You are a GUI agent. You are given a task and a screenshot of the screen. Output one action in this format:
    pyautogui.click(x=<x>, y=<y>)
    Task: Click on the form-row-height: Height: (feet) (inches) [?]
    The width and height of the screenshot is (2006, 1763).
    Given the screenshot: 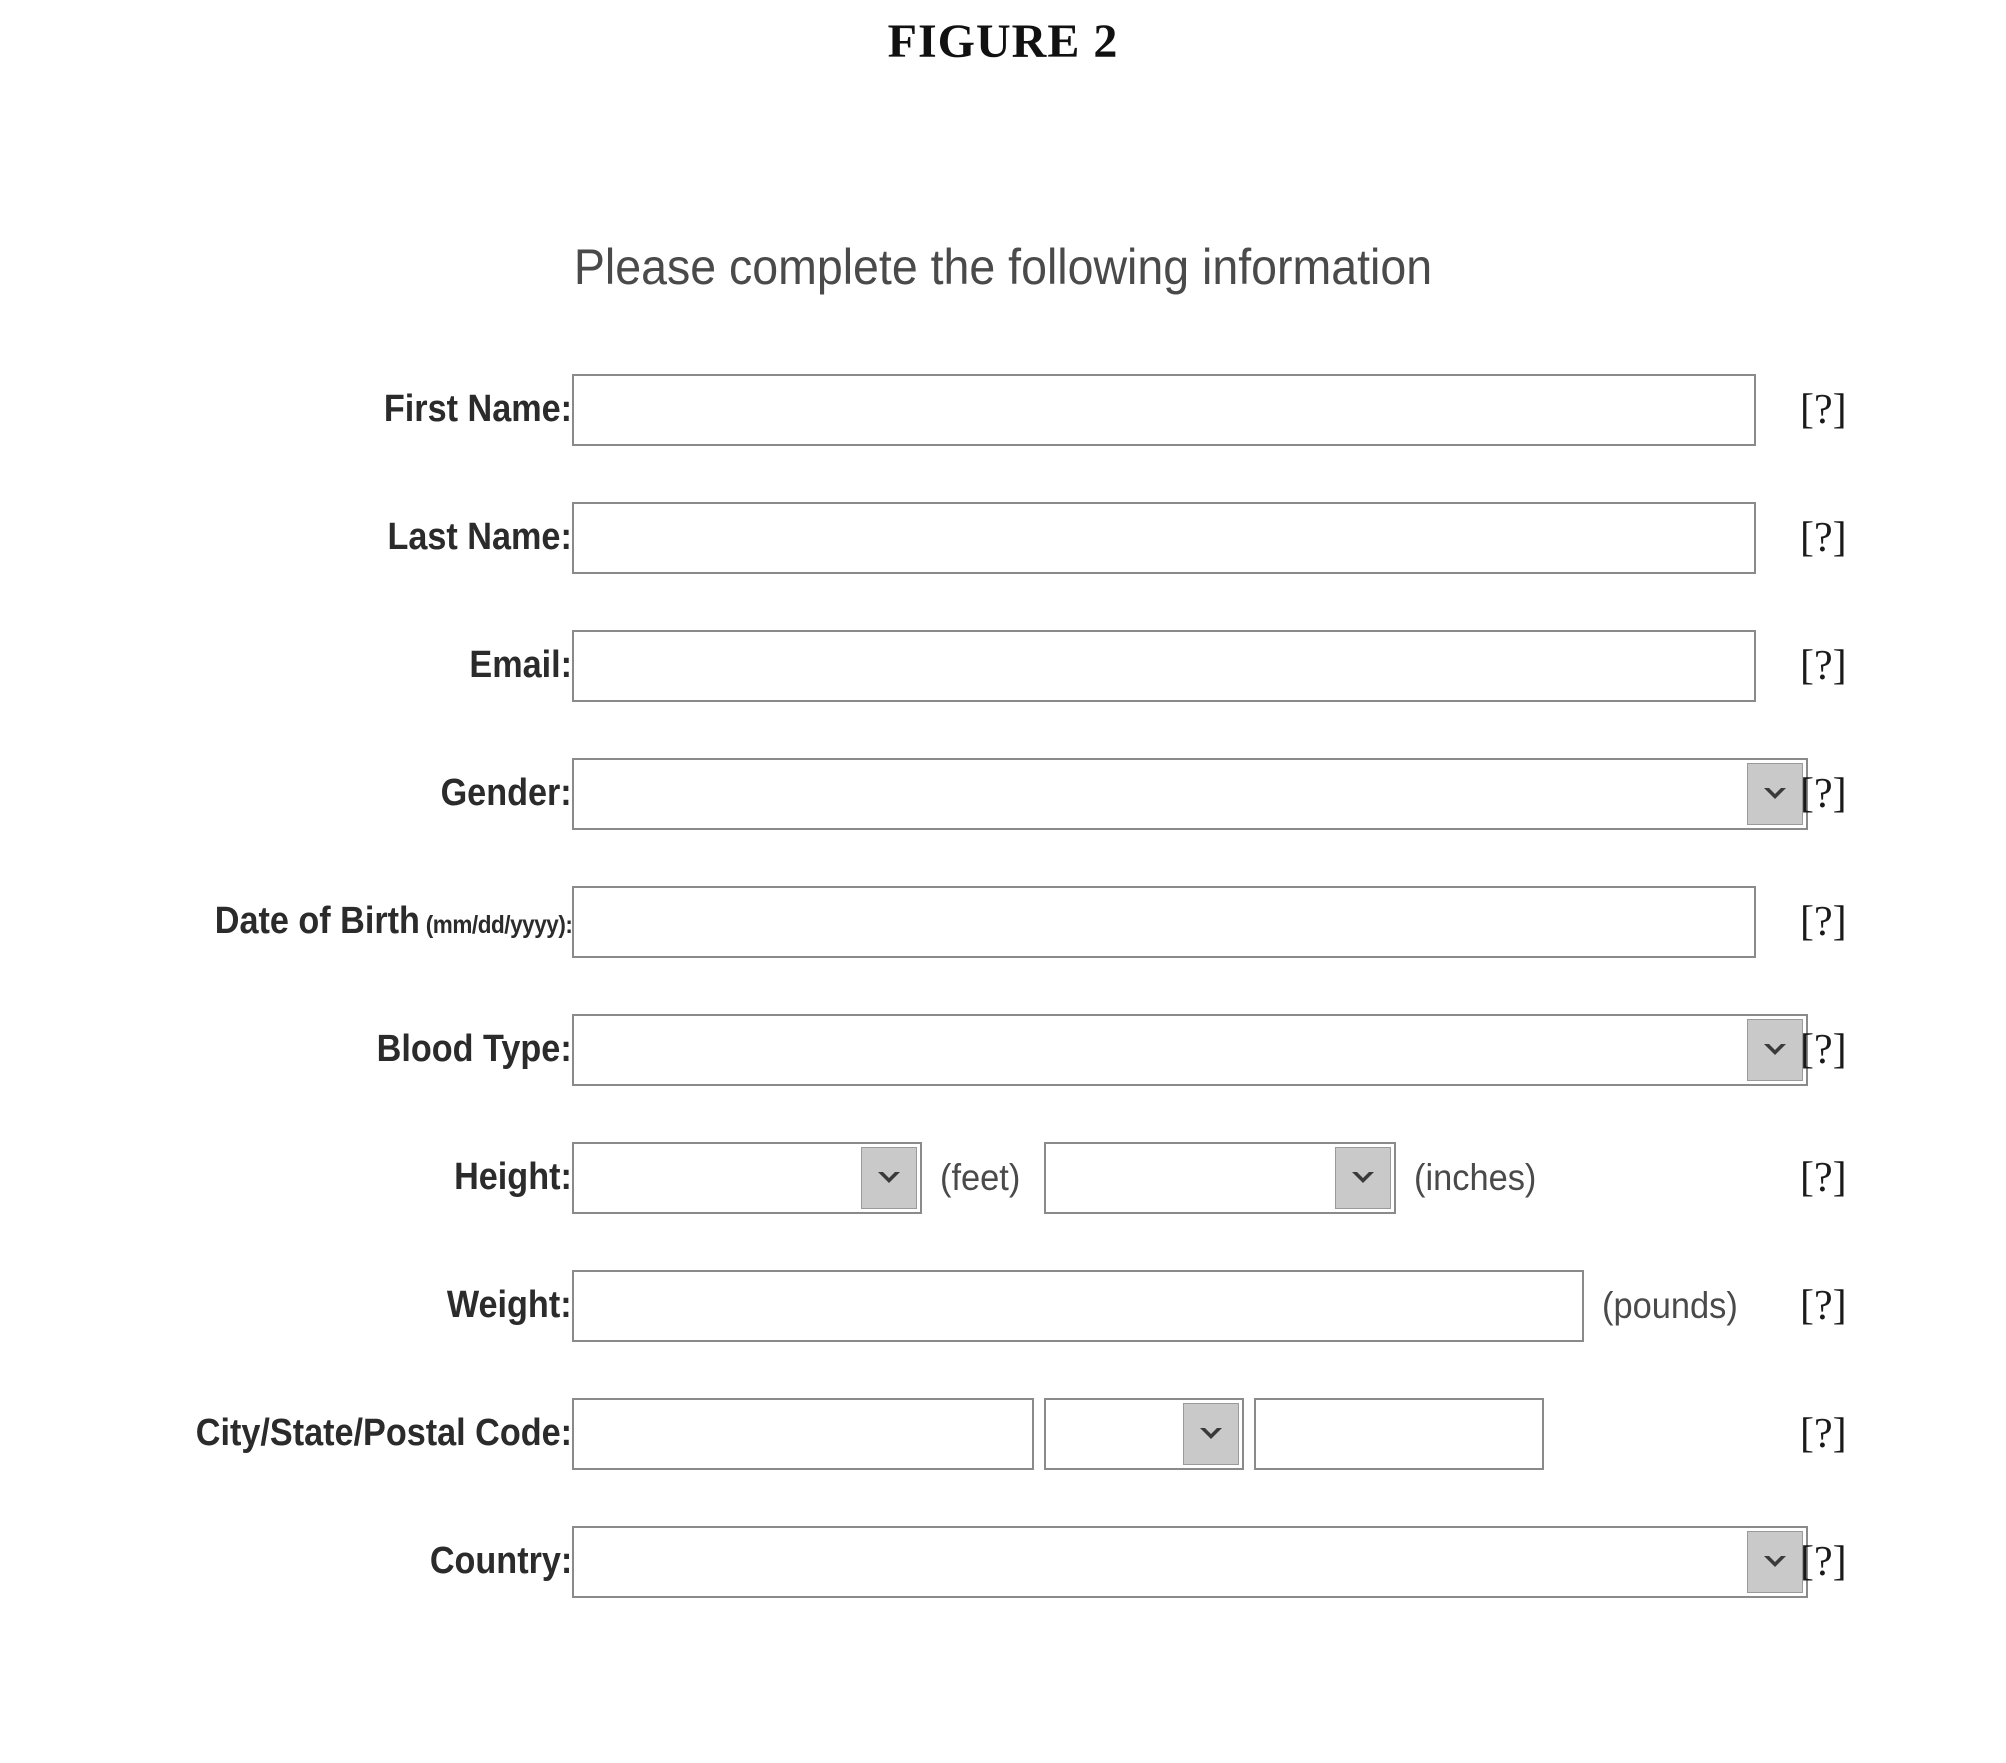 What is the action you would take?
    pyautogui.click(x=1003, y=1200)
    